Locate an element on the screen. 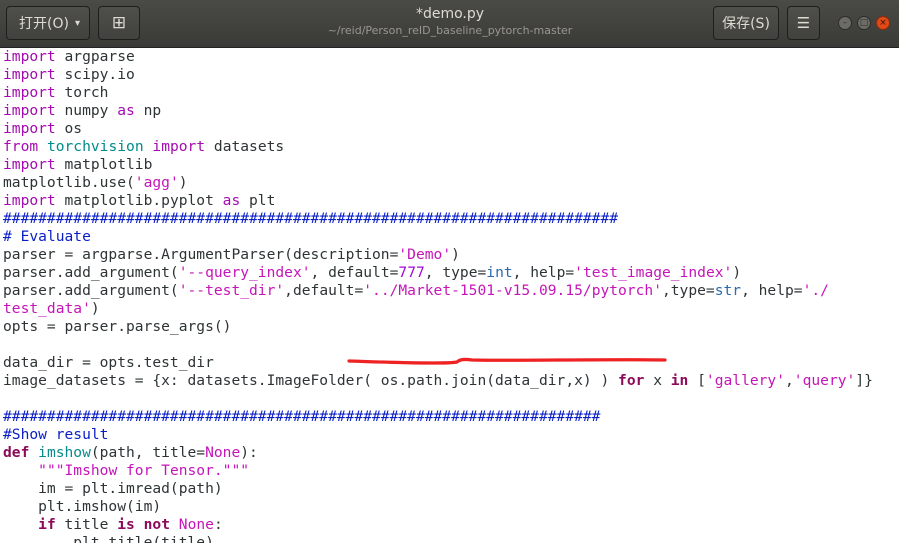 The width and height of the screenshot is (899, 543). code-token: matplotlib is located at coordinates (104, 164).